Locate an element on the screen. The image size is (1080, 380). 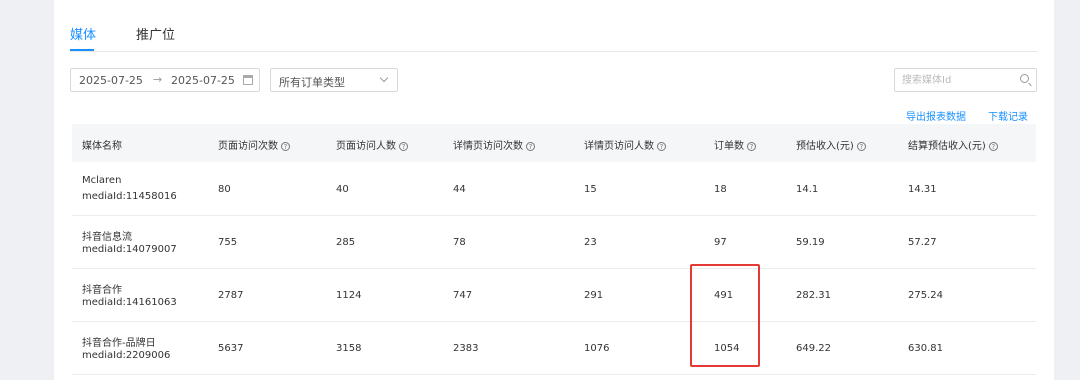
media-id: mediaId:2209006 is located at coordinates (126, 355).